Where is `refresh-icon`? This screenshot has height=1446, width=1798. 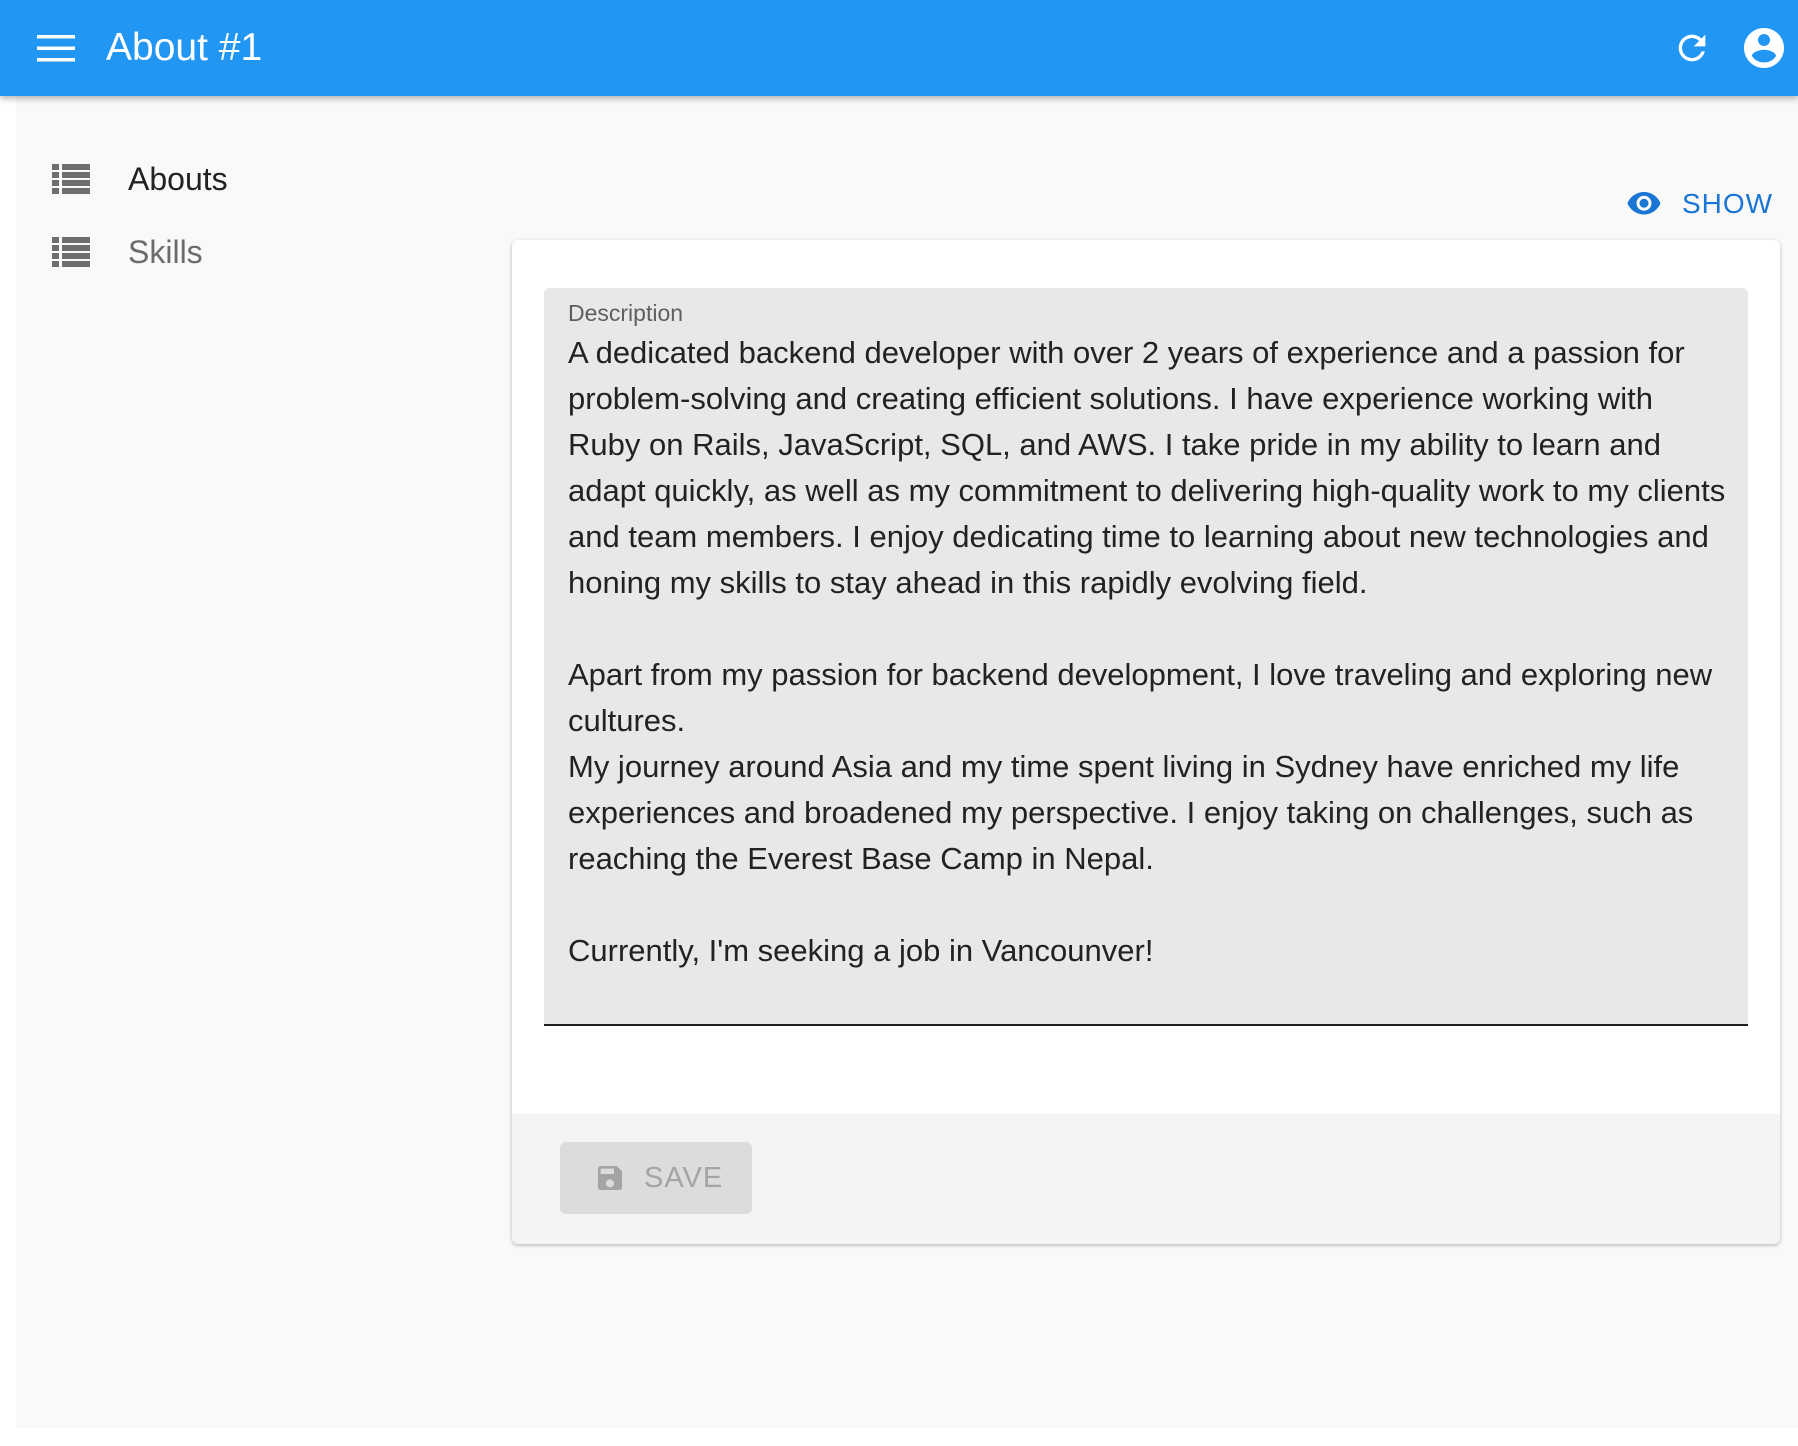 refresh-icon is located at coordinates (1692, 48).